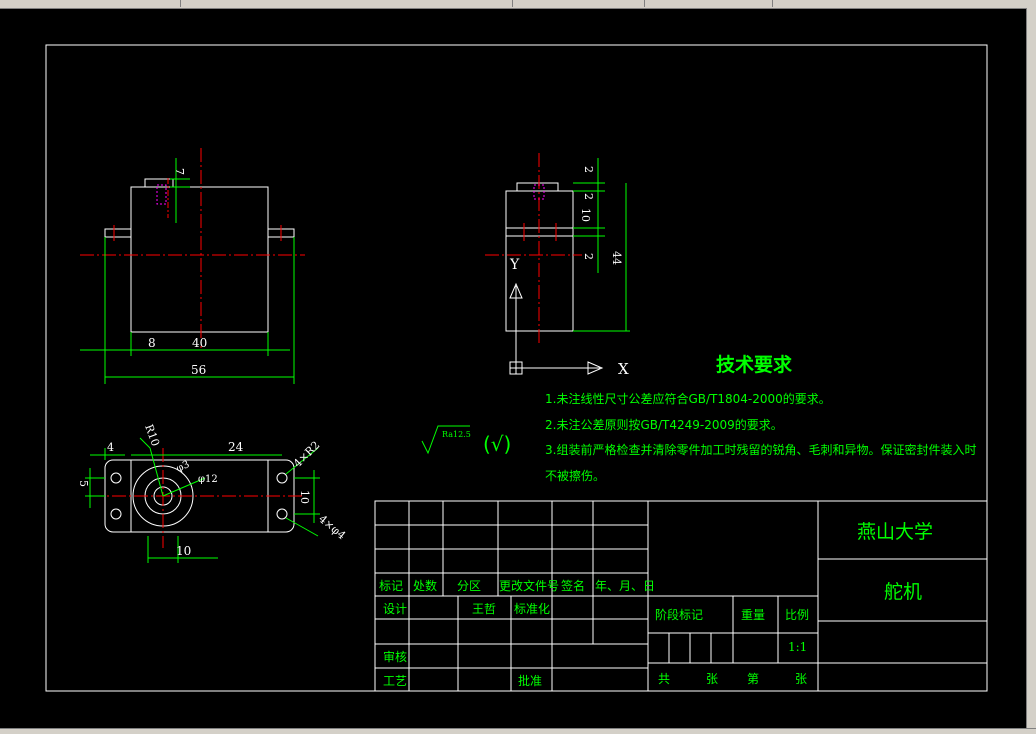 The width and height of the screenshot is (1036, 734). Describe the element at coordinates (199, 259) in the screenshot. I see `front-body-outline` at that location.